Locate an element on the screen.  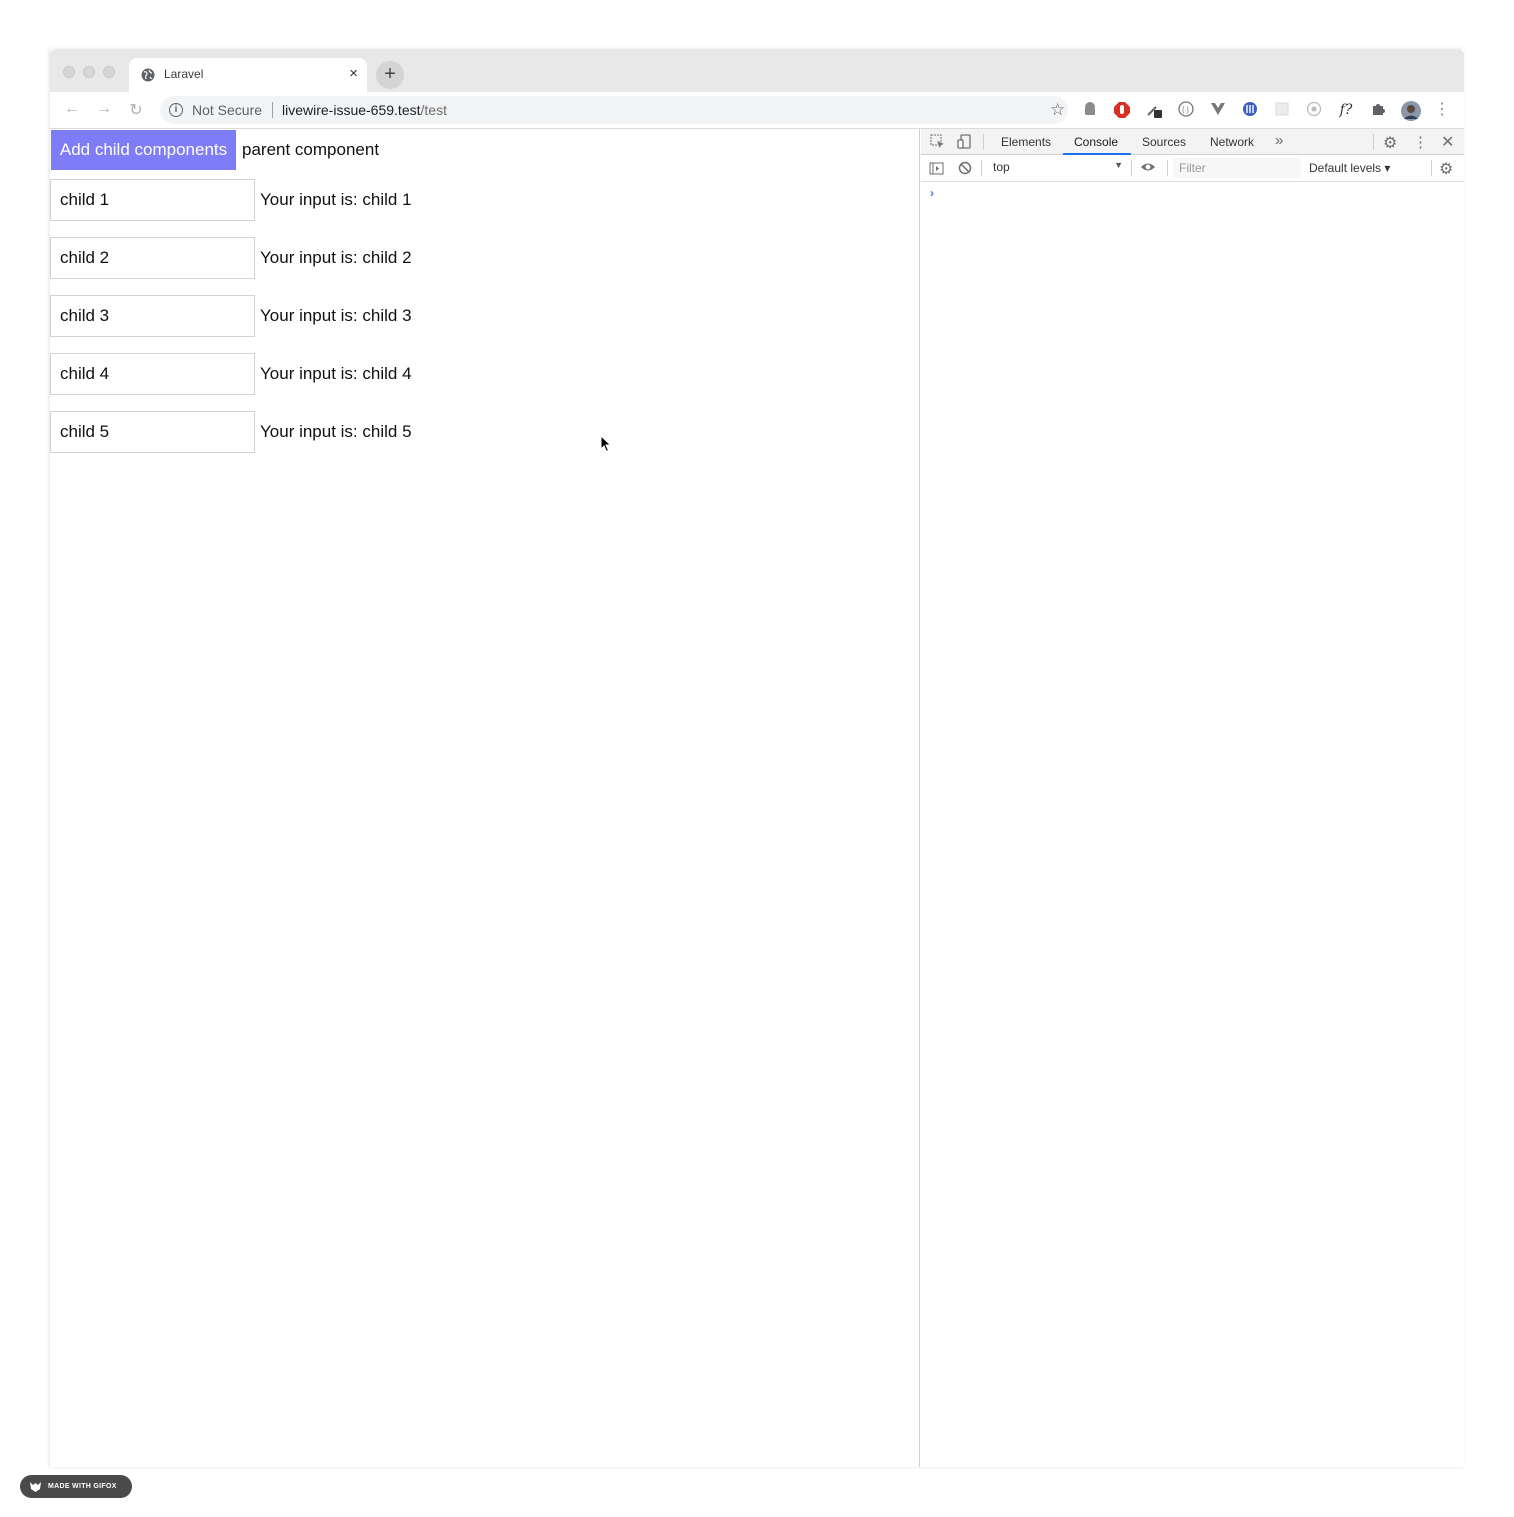
tab-elements: Elements is located at coordinates (1026, 142).